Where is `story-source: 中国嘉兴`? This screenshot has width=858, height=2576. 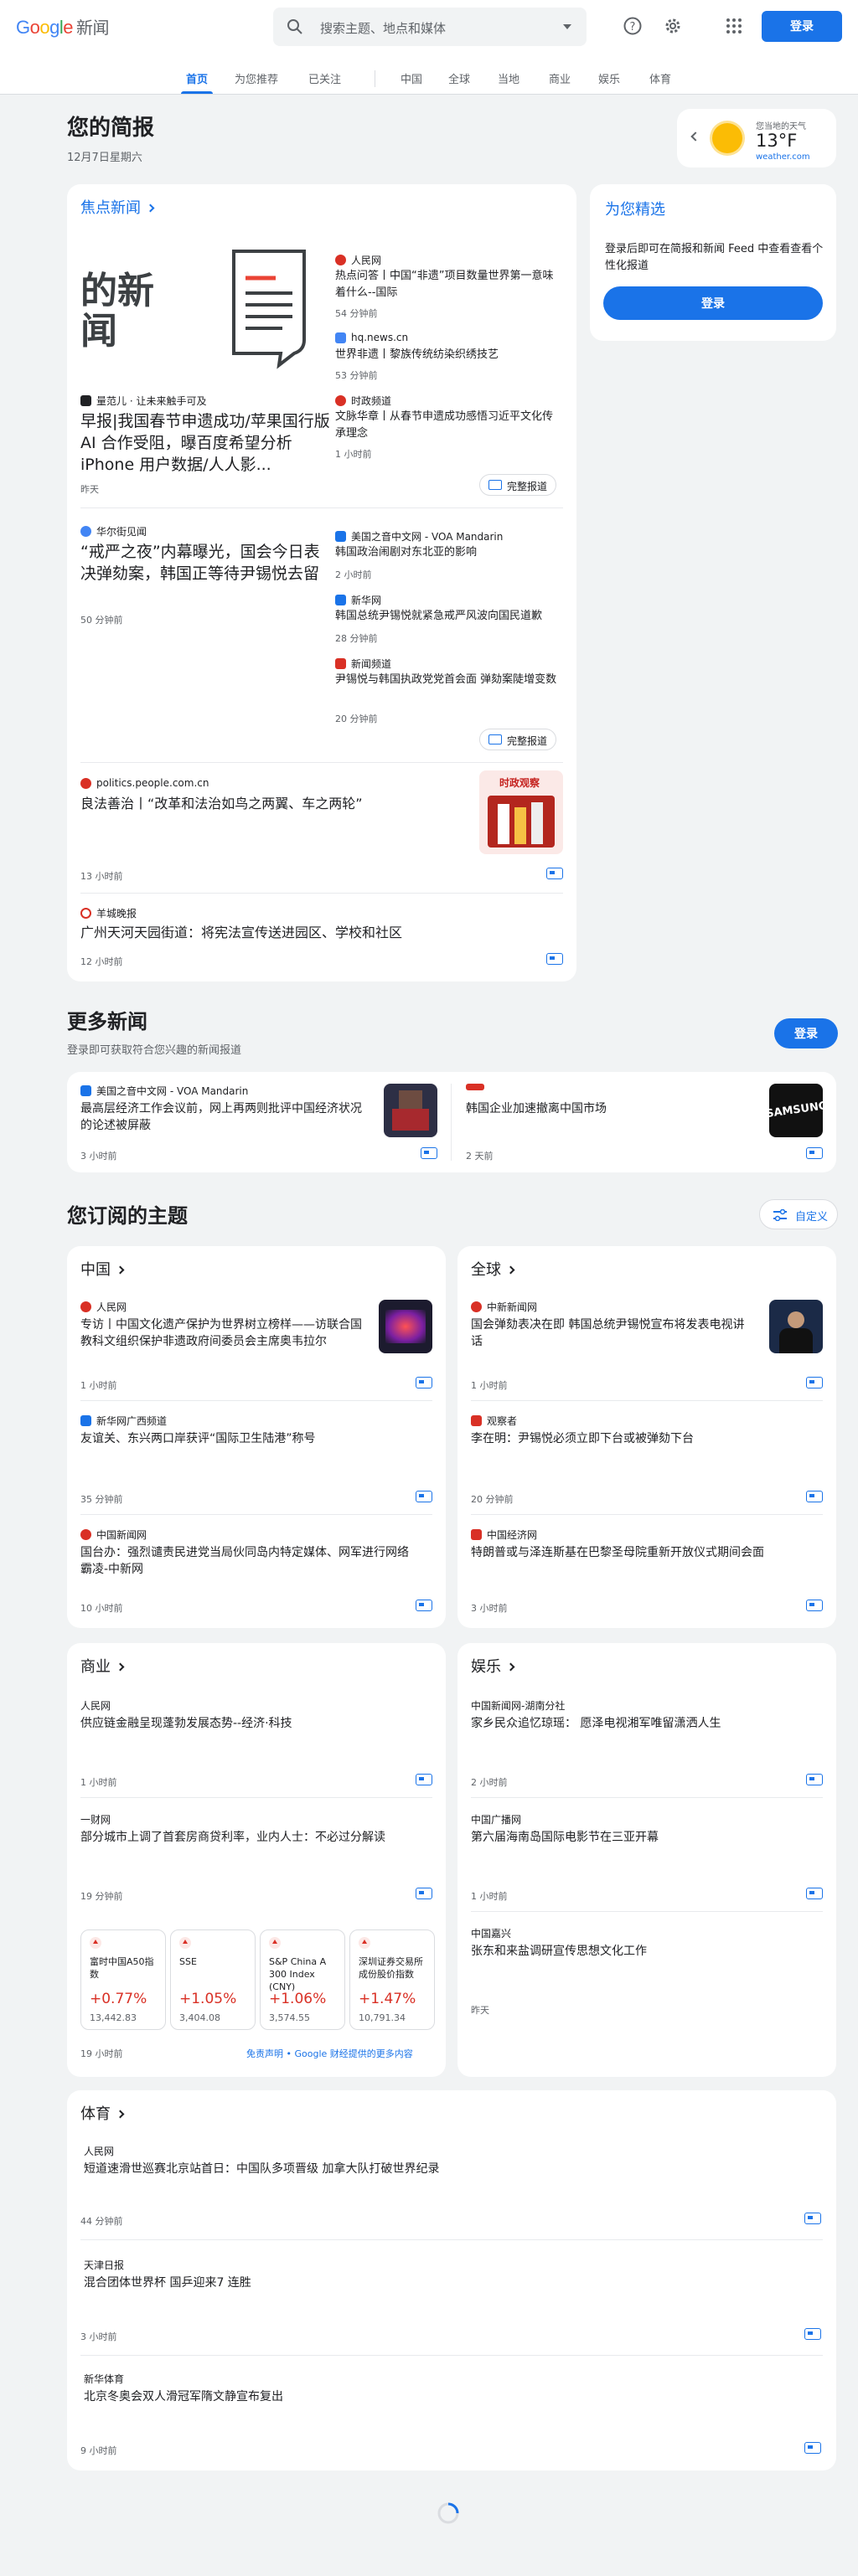
story-source: 中国嘉兴 is located at coordinates (491, 1934).